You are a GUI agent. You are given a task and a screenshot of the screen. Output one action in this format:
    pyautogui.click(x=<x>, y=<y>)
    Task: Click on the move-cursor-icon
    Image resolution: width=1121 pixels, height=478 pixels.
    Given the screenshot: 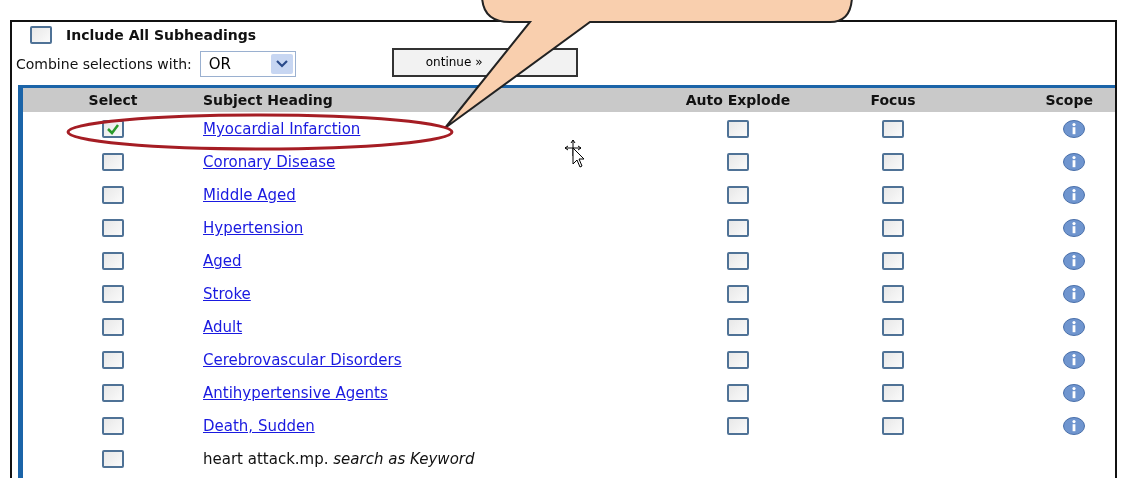 What is the action you would take?
    pyautogui.click(x=576, y=154)
    